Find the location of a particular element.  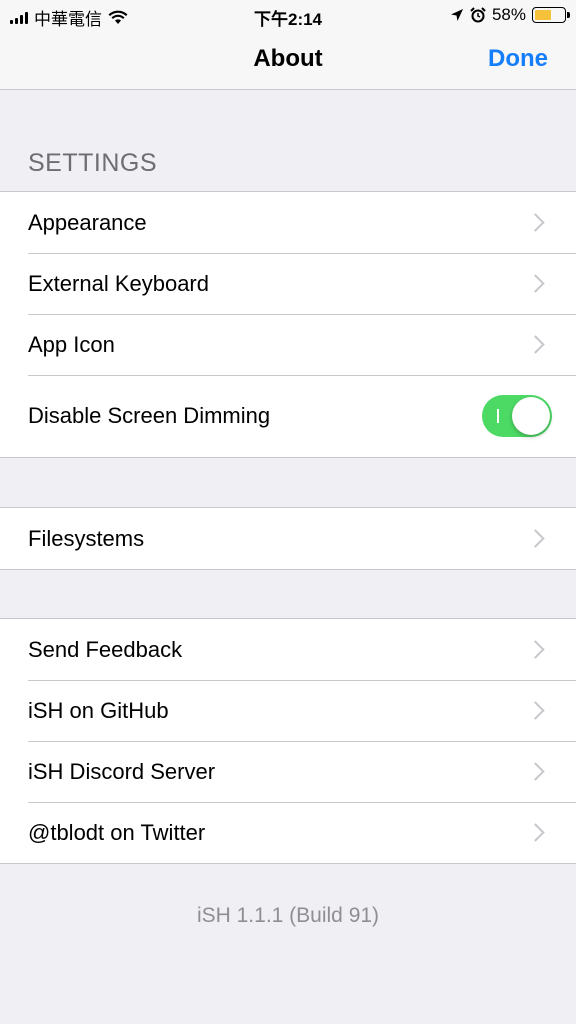

app-icon-label: App Icon is located at coordinates (71, 344).